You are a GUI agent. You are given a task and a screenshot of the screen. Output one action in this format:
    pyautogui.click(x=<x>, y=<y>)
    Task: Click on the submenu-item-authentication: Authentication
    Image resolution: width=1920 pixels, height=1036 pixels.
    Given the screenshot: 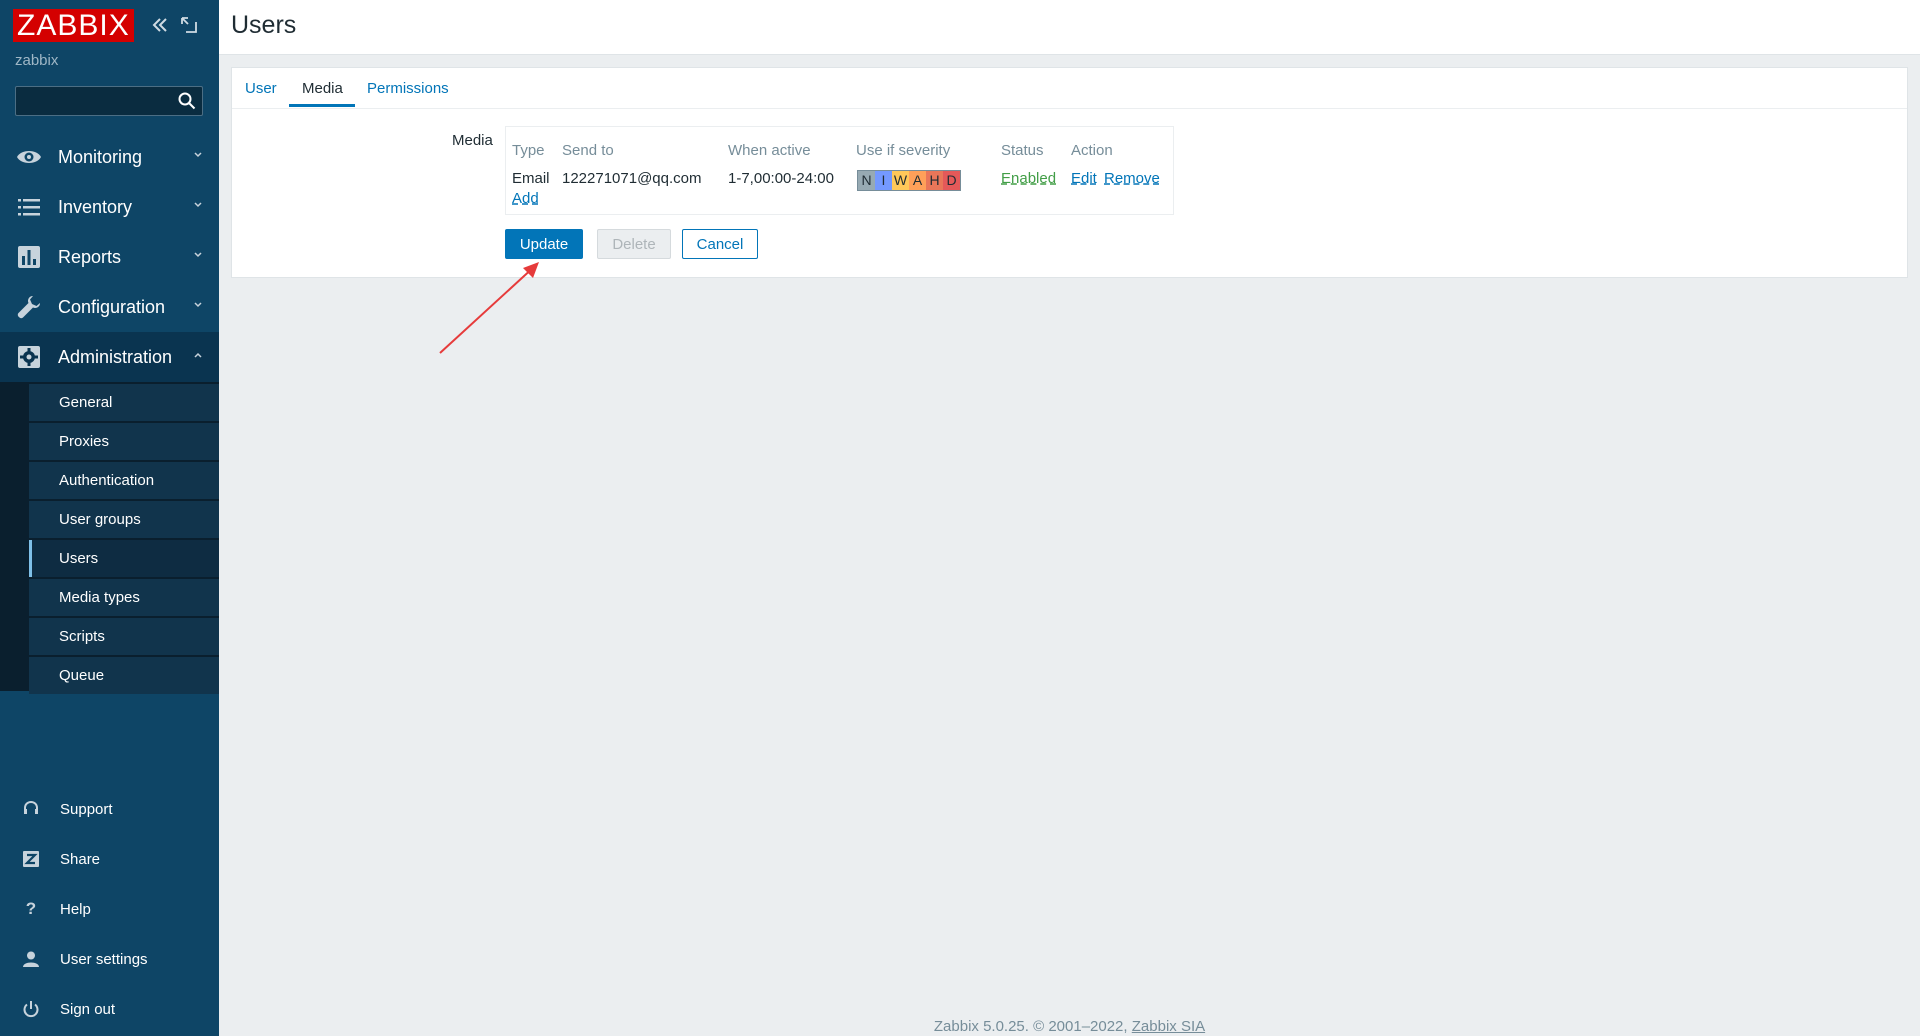 What is the action you would take?
    pyautogui.click(x=124, y=480)
    